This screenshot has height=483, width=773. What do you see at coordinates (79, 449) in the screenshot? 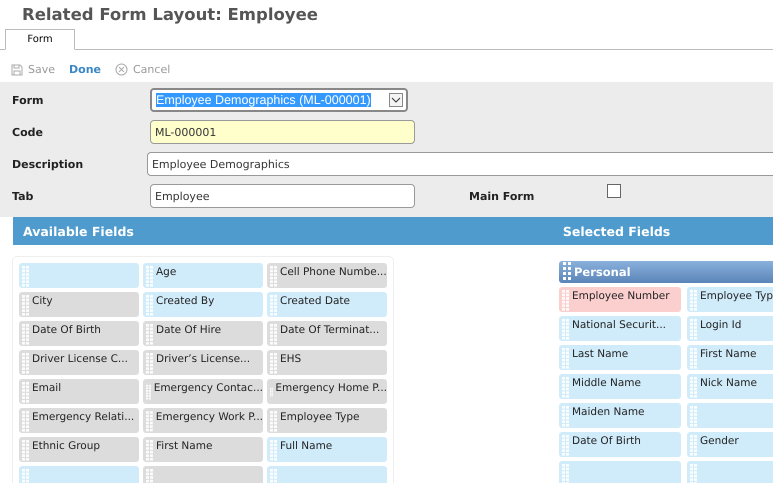
I see `field-tile: Ethnic Group` at bounding box center [79, 449].